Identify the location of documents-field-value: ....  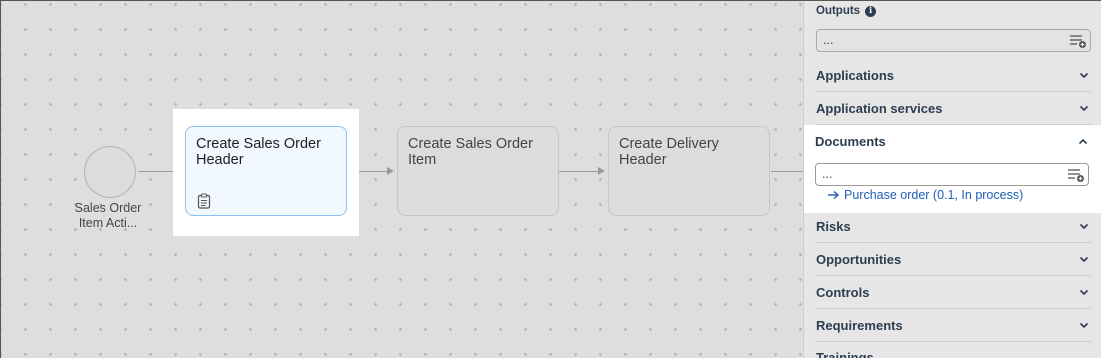
(827, 174).